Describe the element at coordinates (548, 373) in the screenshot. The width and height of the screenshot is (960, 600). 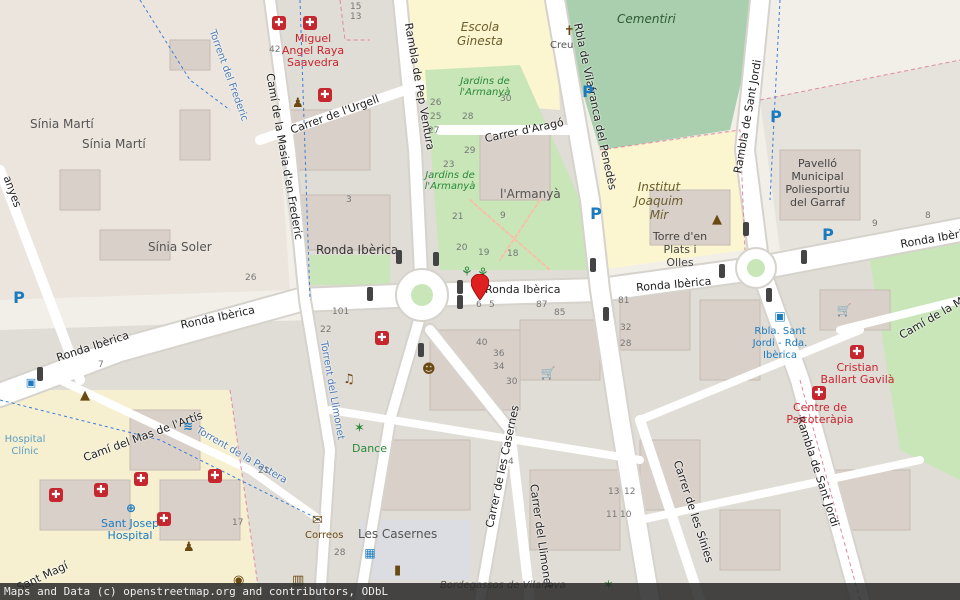
I see `shop-icon: 🛒` at that location.